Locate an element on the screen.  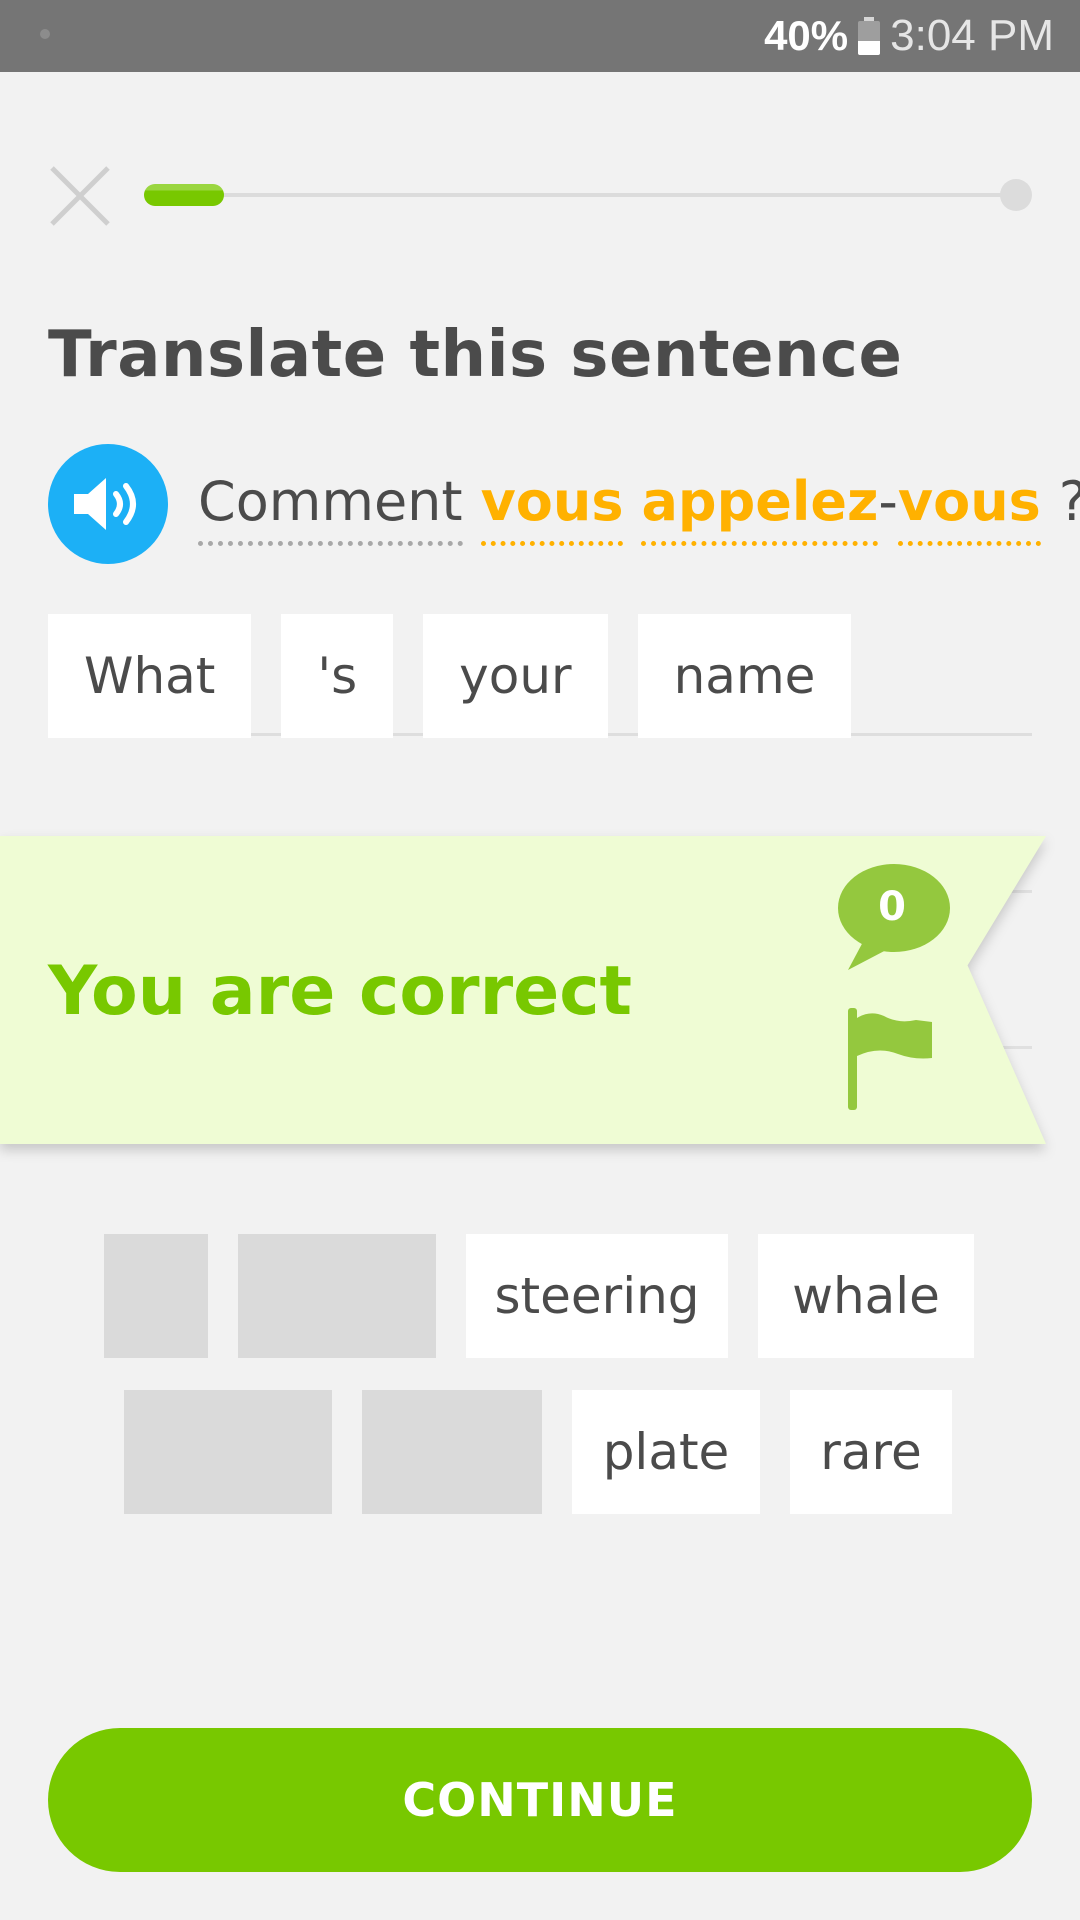
word-bank-row-1: steering whale is located at coordinates (539, 1296).